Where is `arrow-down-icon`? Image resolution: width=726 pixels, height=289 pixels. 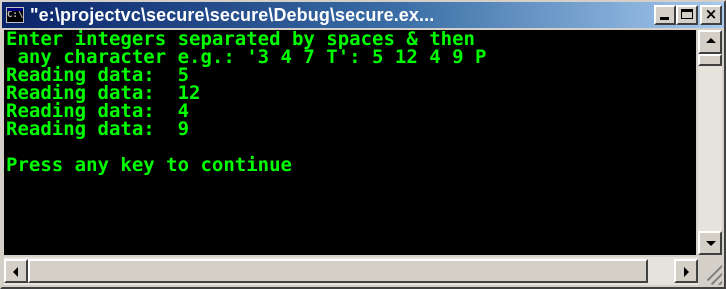
arrow-down-icon is located at coordinates (711, 243).